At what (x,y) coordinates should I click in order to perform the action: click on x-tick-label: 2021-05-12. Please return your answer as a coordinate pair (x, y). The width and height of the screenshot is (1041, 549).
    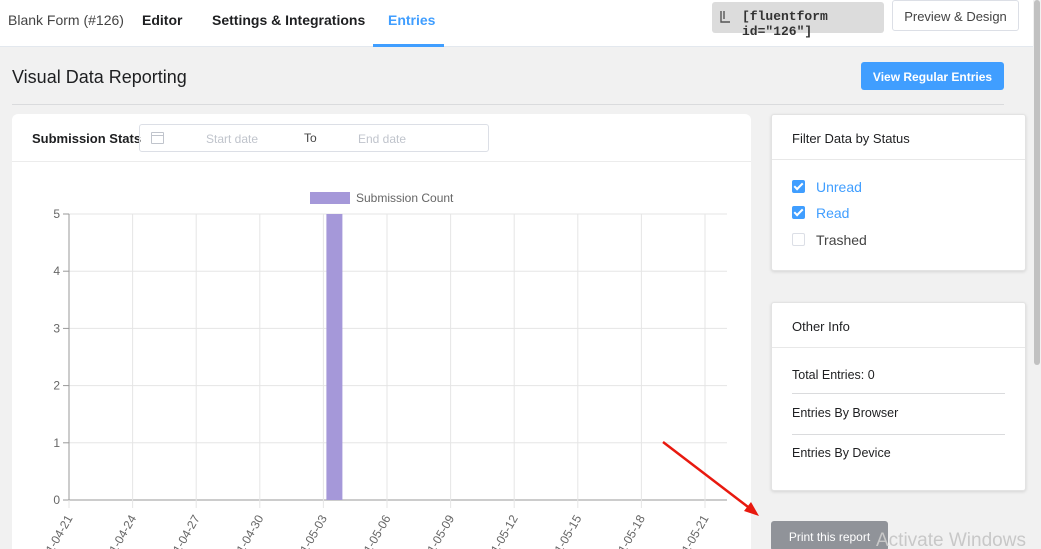
    Looking at the image, I should click on (499, 530).